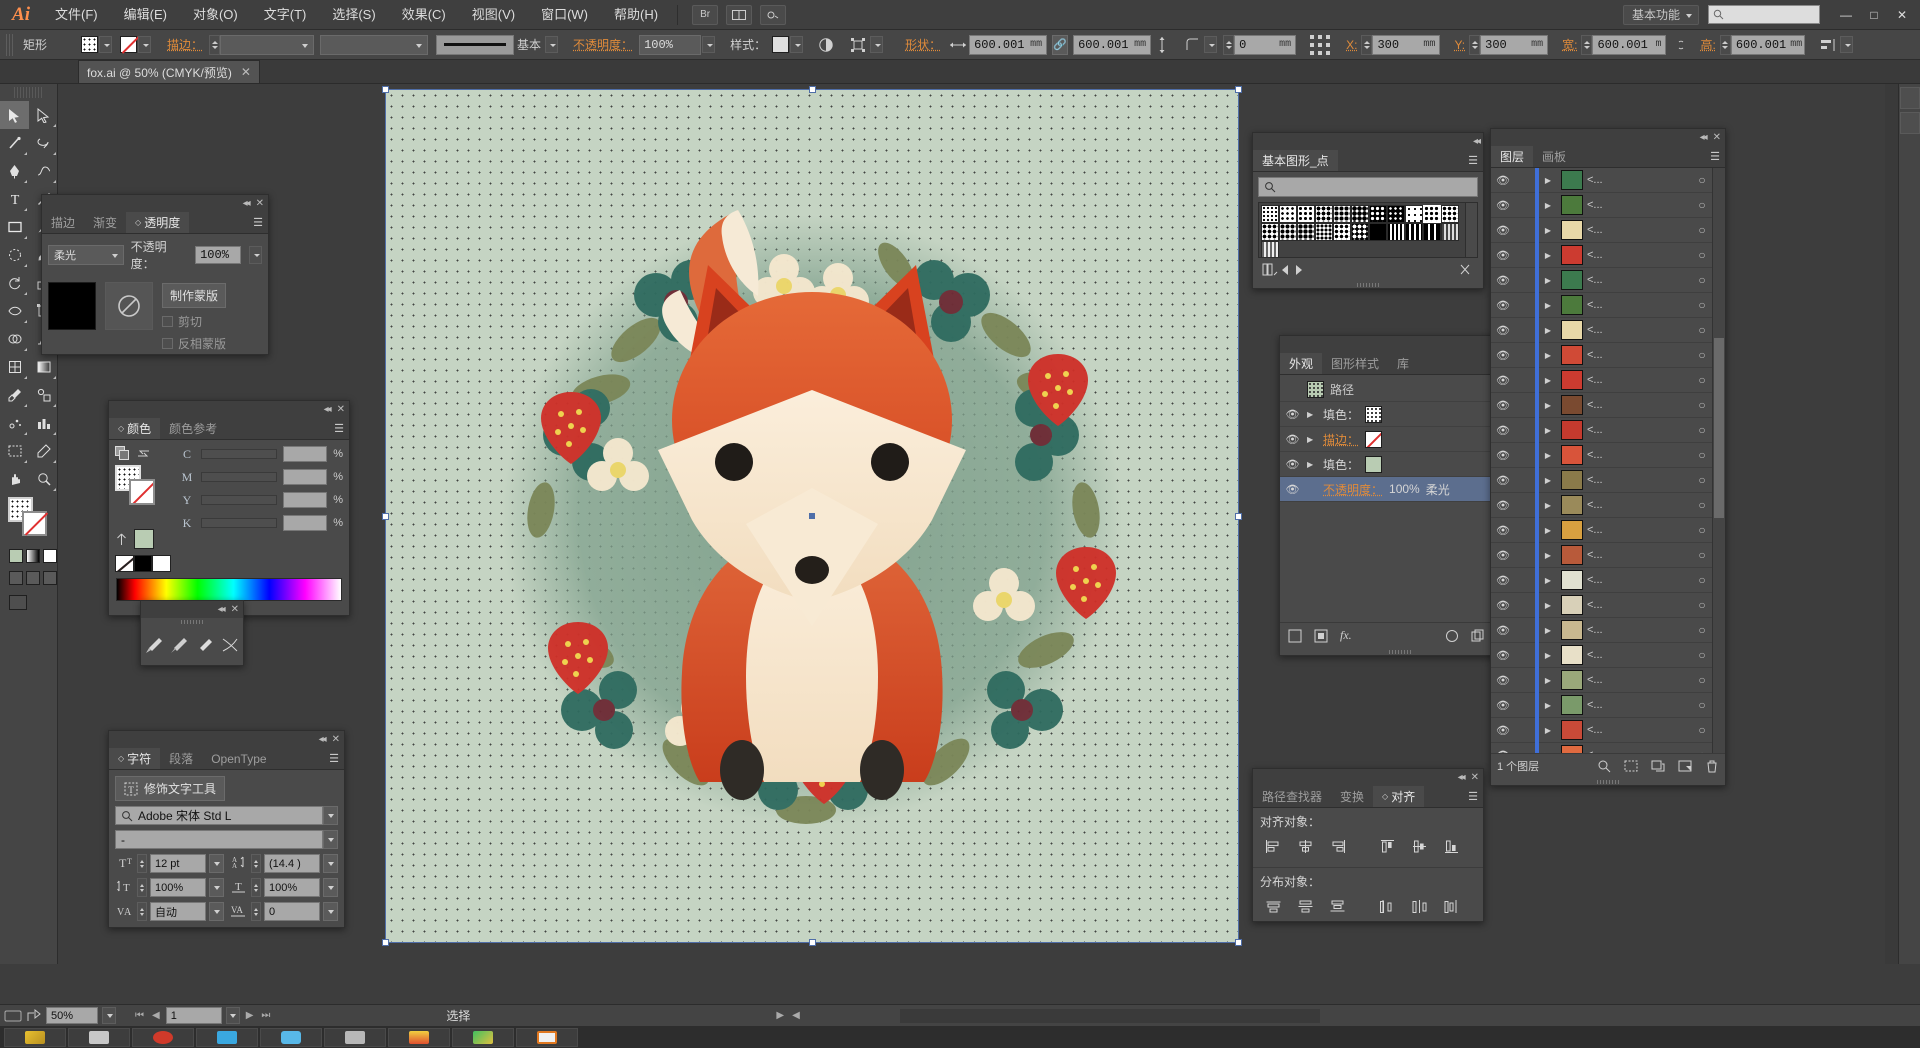  What do you see at coordinates (142, 887) in the screenshot?
I see `vertical-scale-stepper` at bounding box center [142, 887].